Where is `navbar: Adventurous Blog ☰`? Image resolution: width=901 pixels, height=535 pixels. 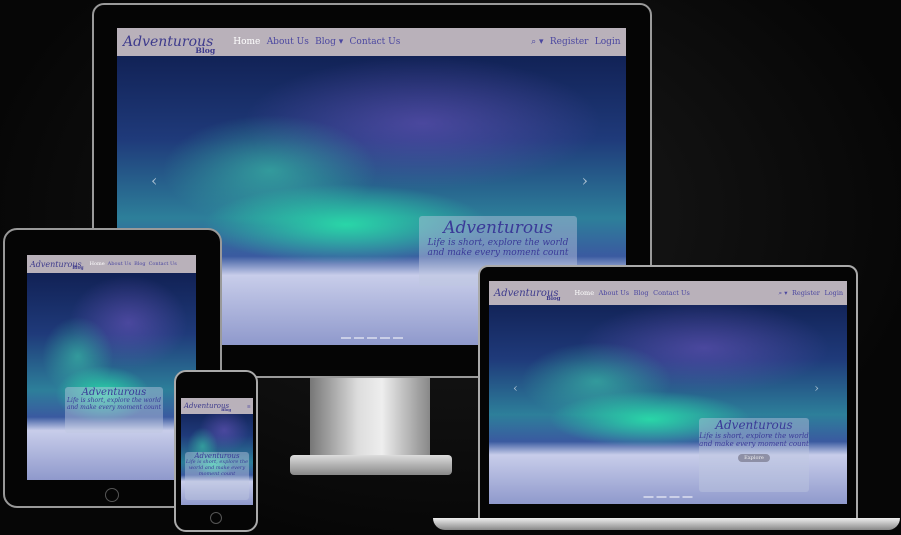 navbar: Adventurous Blog ☰ is located at coordinates (217, 406).